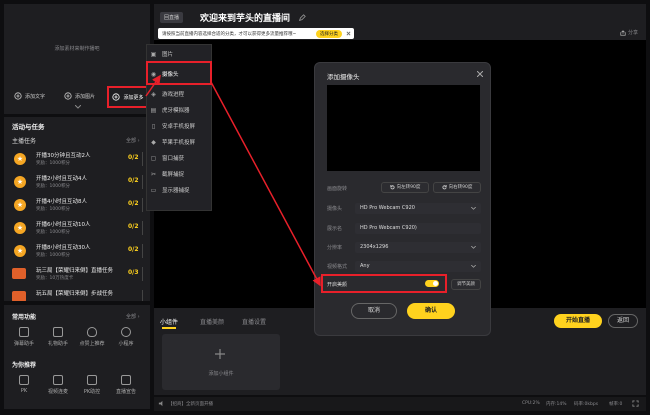 The width and height of the screenshot is (650, 415). I want to click on arrow-to-dialog, so click(265, 184).